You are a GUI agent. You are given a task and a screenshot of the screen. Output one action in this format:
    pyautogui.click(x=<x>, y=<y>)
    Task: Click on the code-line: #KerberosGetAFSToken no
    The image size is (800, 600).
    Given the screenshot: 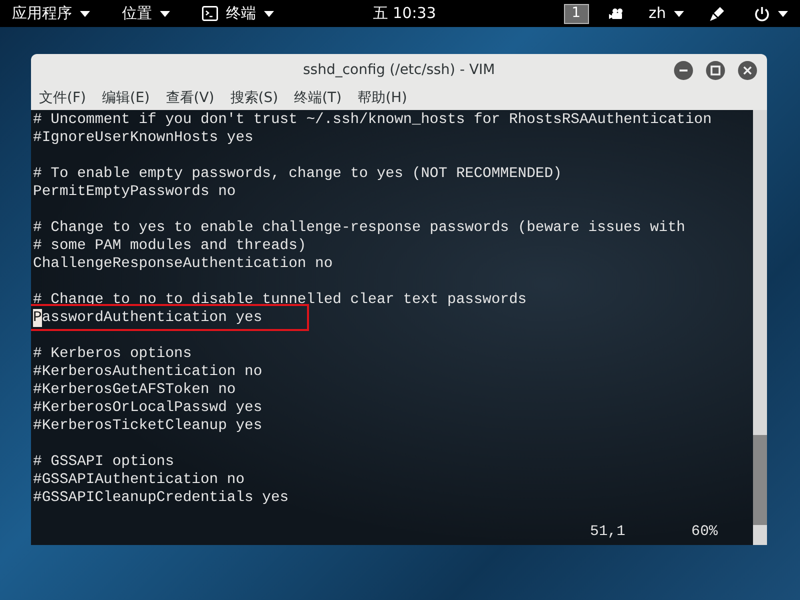 What is the action you would take?
    pyautogui.click(x=134, y=390)
    